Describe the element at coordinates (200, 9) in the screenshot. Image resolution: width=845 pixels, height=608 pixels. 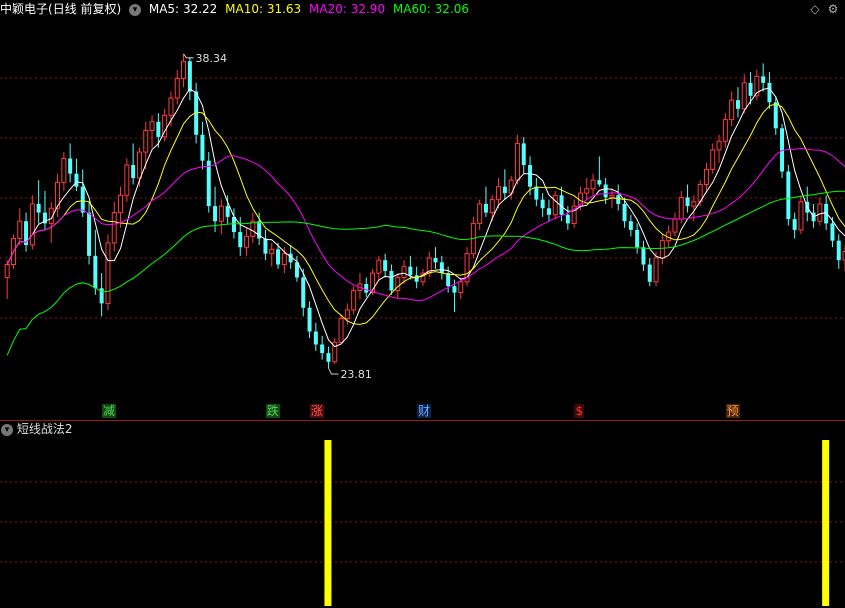
I see `ma5-value: 32.22` at that location.